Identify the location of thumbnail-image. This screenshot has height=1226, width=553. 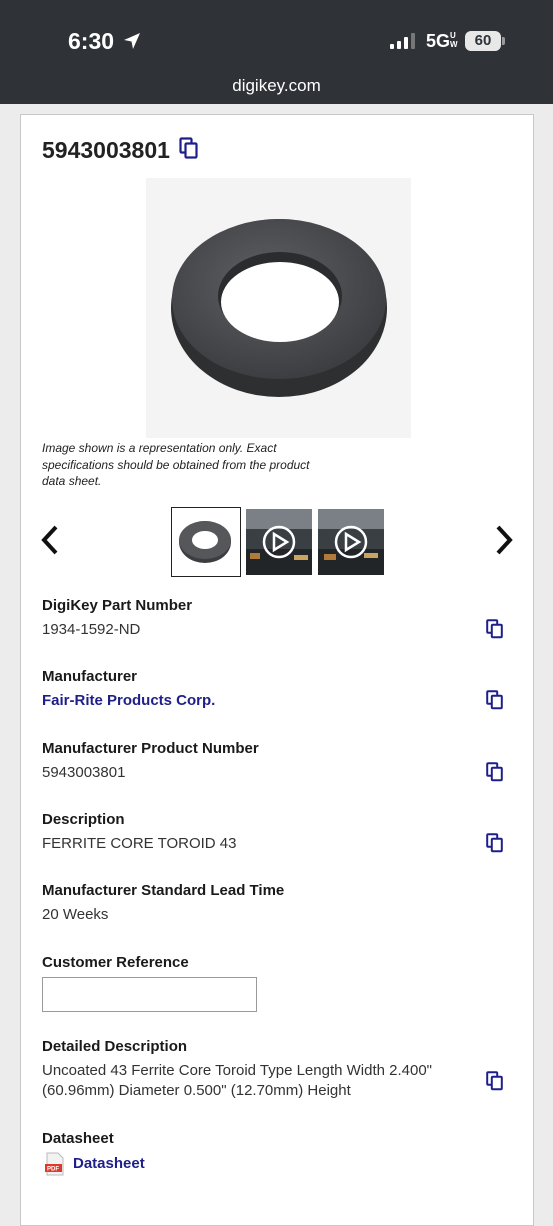
(206, 542).